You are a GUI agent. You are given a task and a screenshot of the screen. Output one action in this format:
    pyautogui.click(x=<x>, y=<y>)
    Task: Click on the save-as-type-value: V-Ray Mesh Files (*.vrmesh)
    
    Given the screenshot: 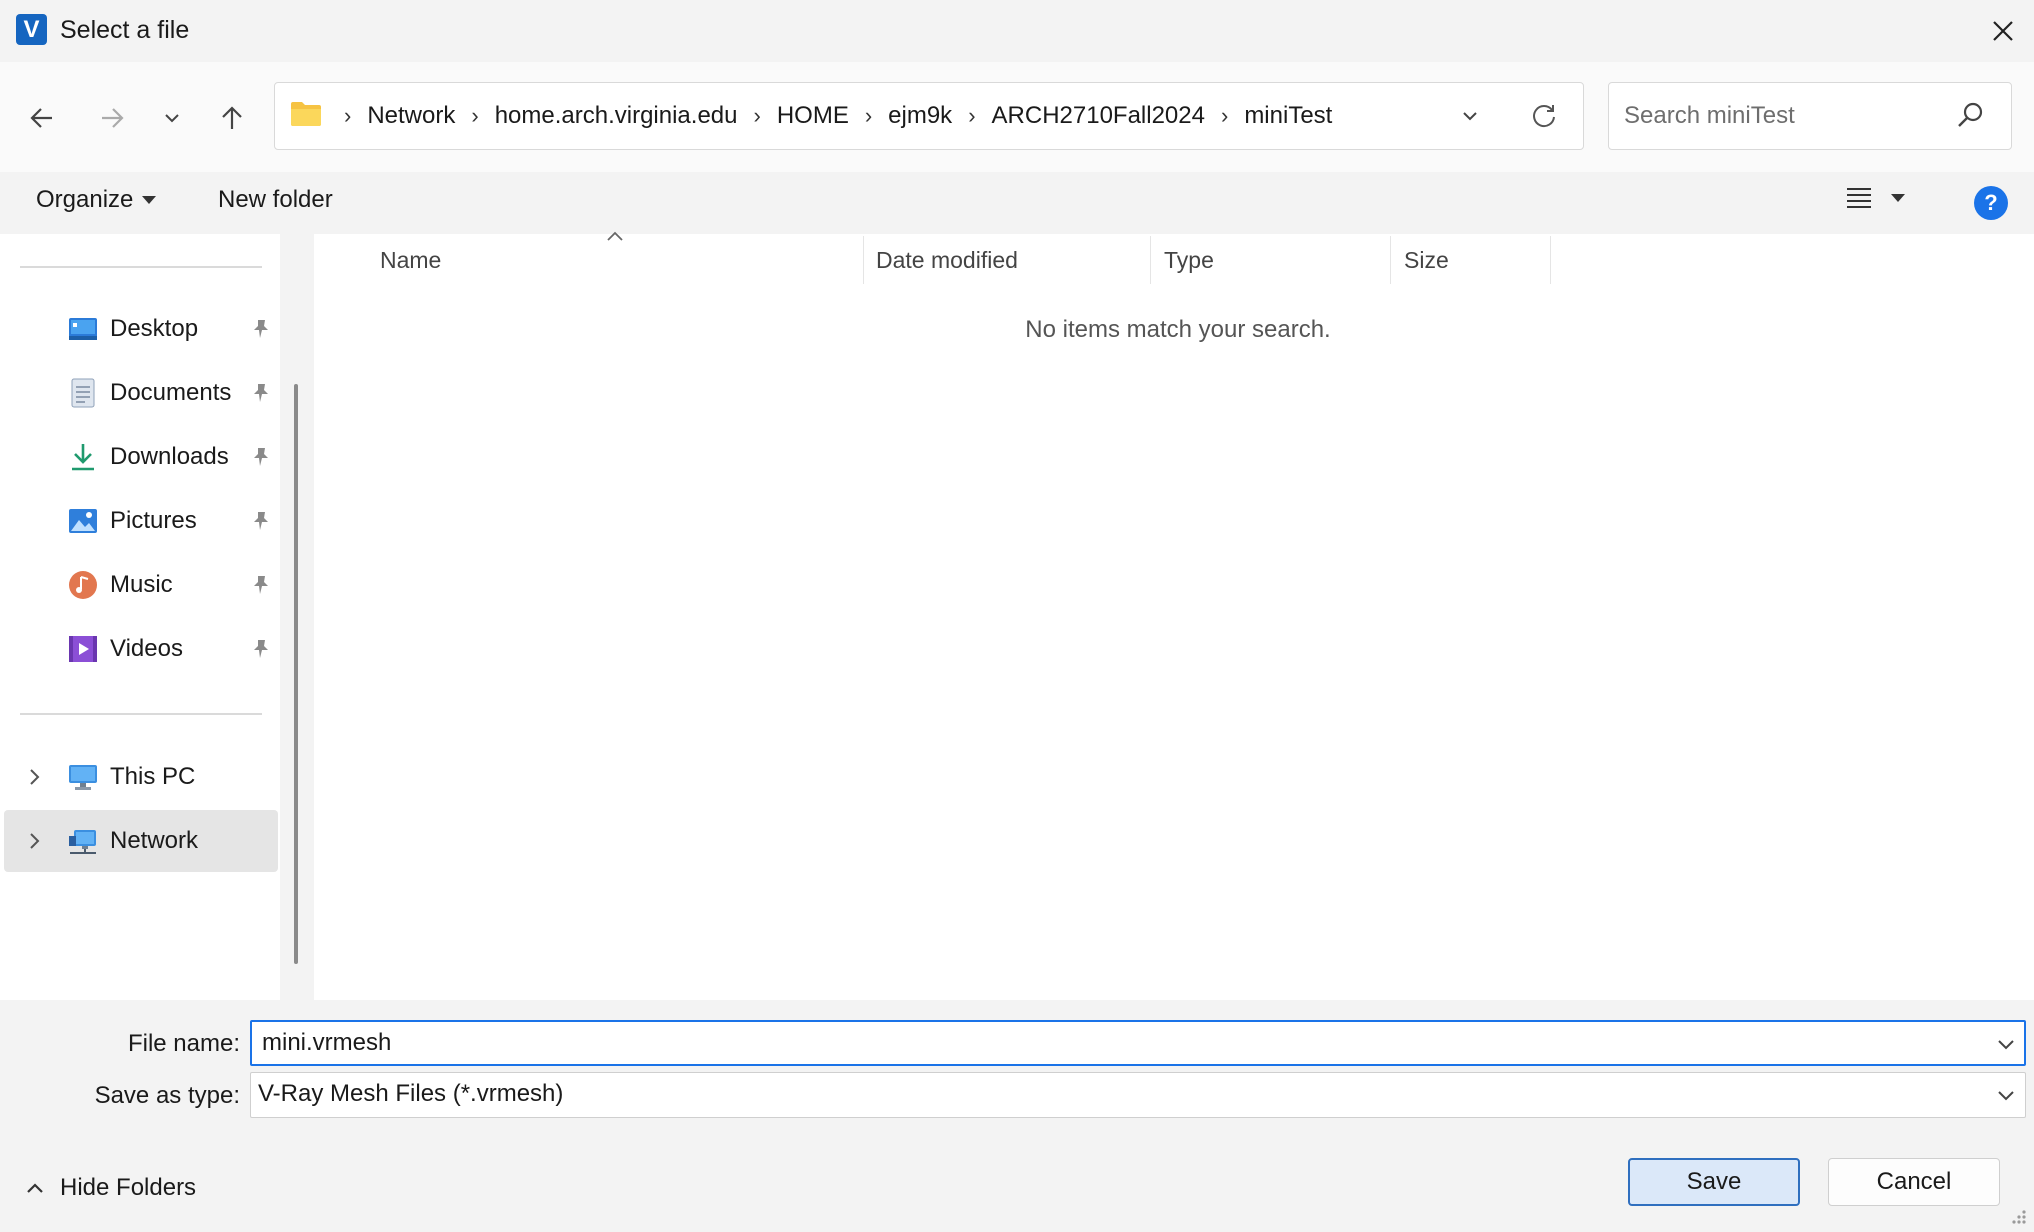 What is the action you would take?
    pyautogui.click(x=411, y=1093)
    